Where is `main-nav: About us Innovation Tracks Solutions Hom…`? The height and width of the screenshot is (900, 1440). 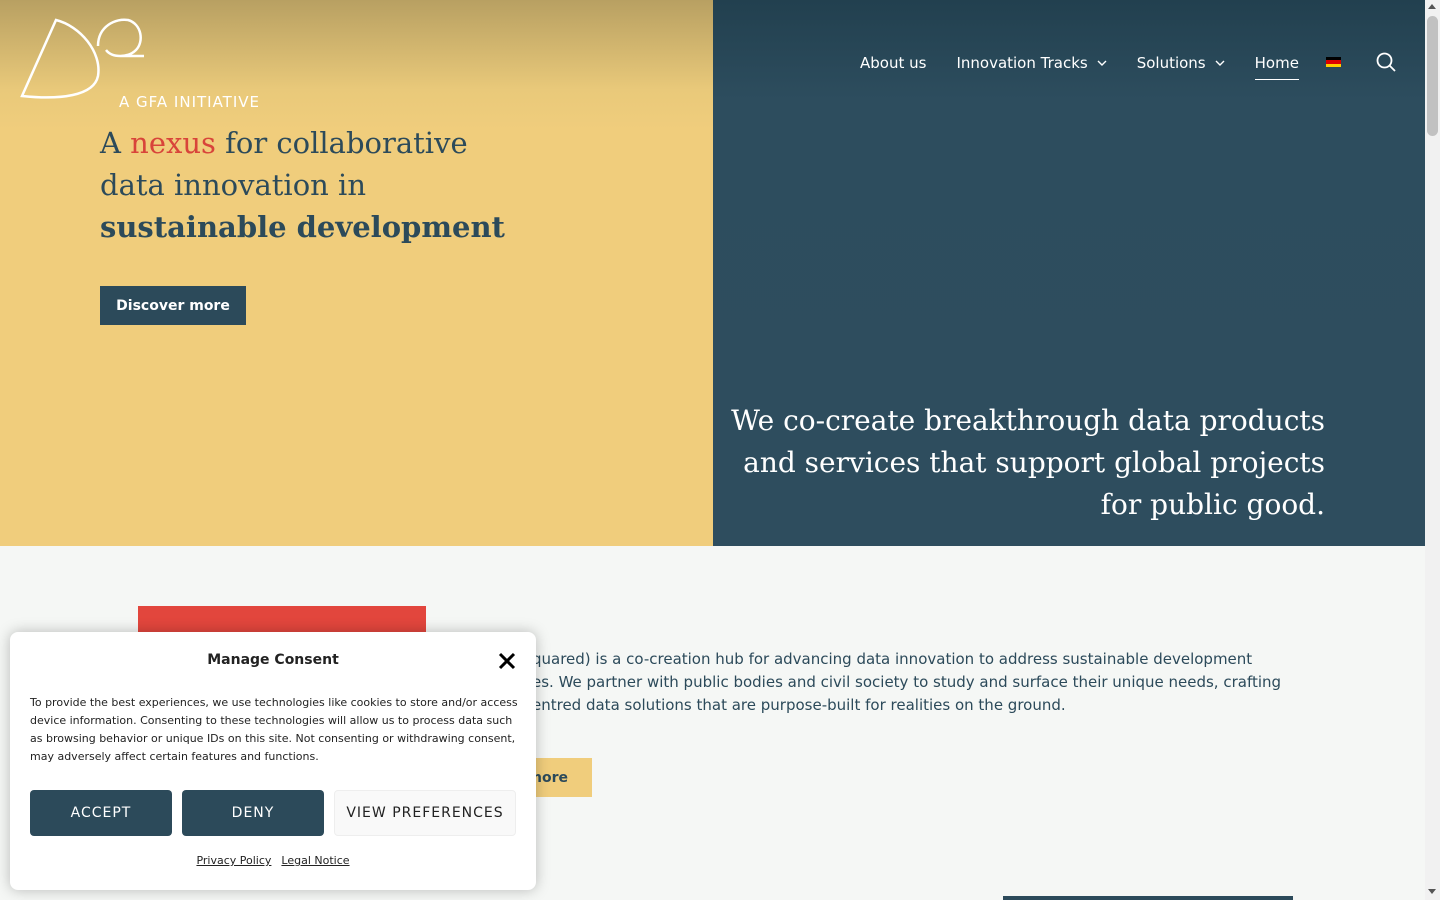
main-nav: About us Innovation Tracks Solutions Hom… is located at coordinates (1080, 65).